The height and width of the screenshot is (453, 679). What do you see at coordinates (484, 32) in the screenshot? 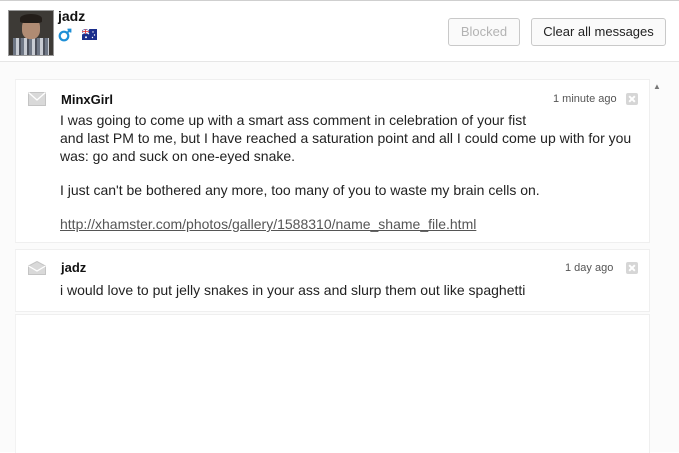
I see `blocked-button: Blocked` at bounding box center [484, 32].